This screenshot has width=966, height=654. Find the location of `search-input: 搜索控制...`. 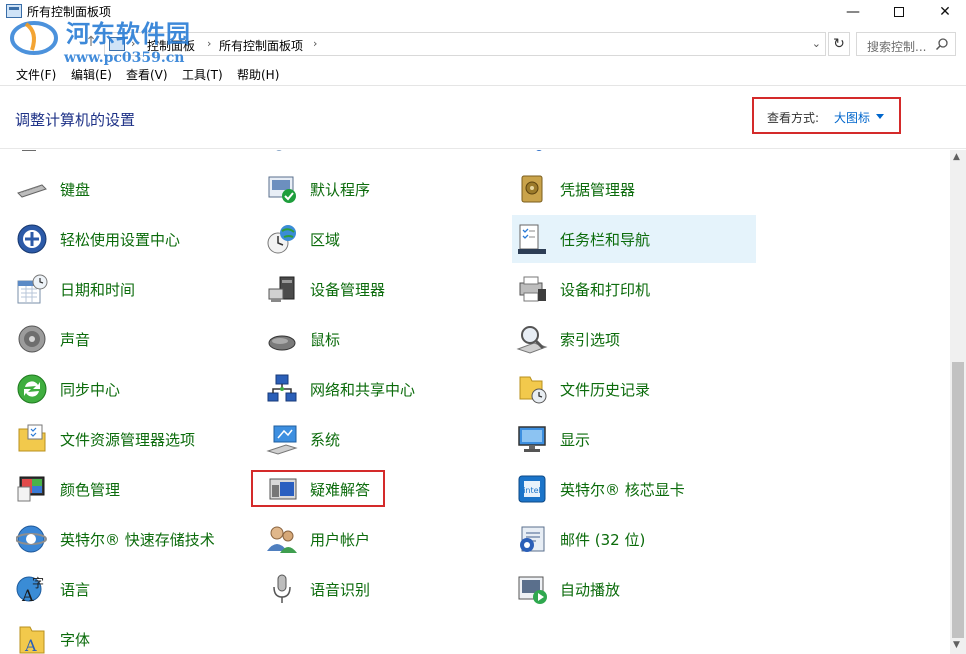

search-input: 搜索控制... is located at coordinates (906, 44).